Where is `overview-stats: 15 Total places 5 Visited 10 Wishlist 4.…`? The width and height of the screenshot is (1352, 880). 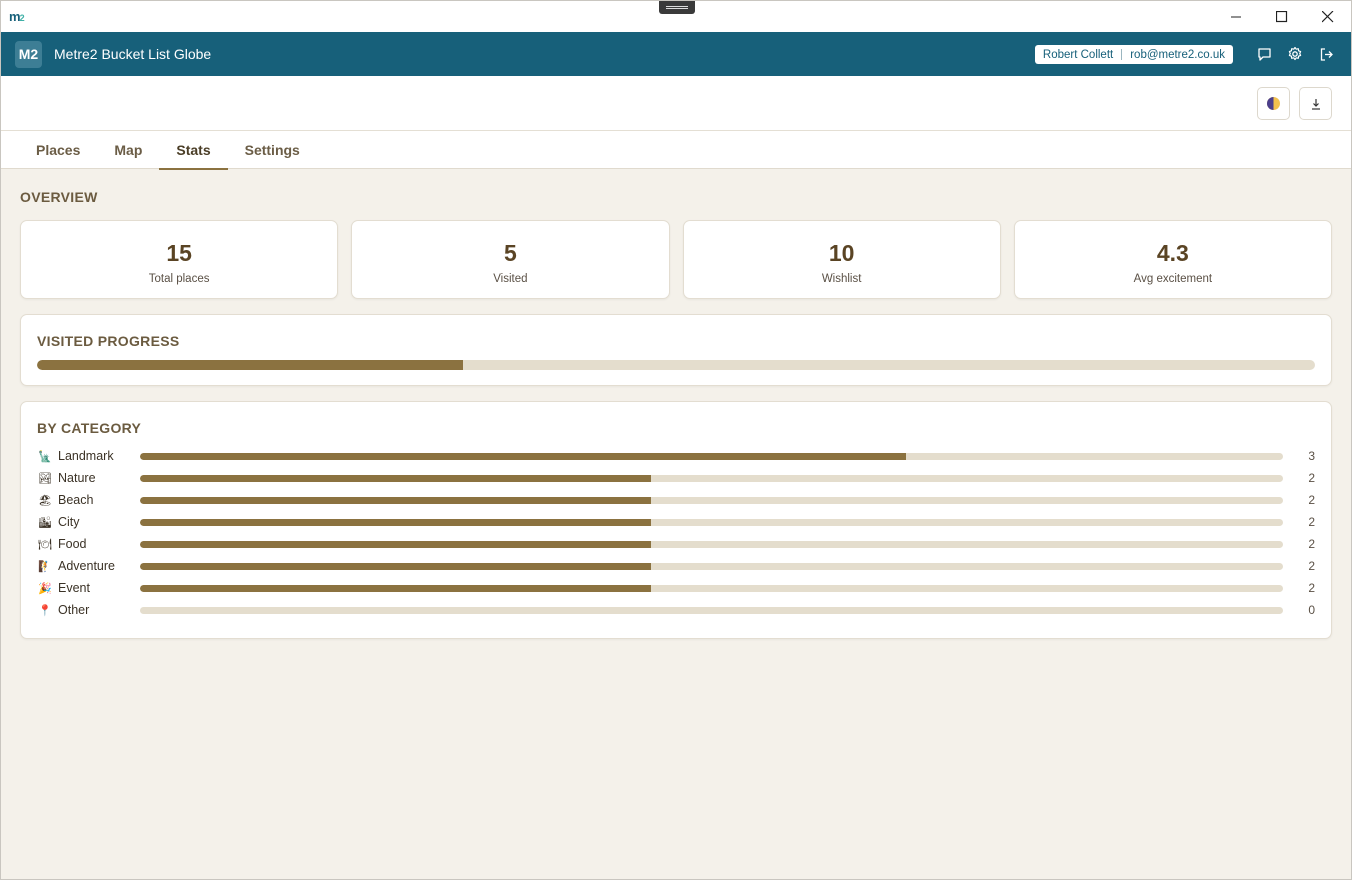
overview-stats: 15 Total places 5 Visited 10 Wishlist 4.… is located at coordinates (676, 259).